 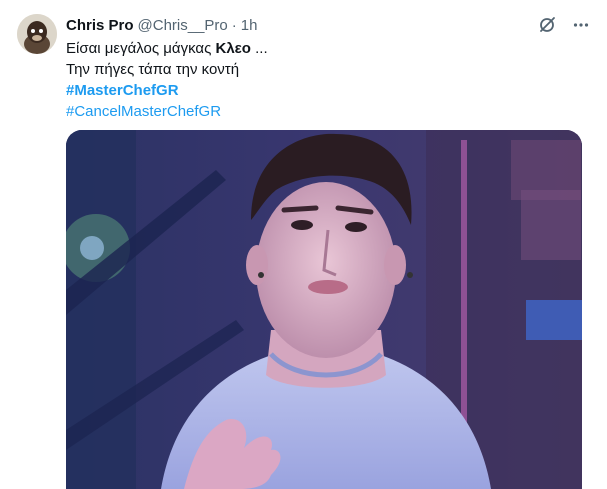 What do you see at coordinates (141, 48) in the screenshot?
I see `text-line-1-prefix: Είσαι μεγάλος μάγκας` at bounding box center [141, 48].